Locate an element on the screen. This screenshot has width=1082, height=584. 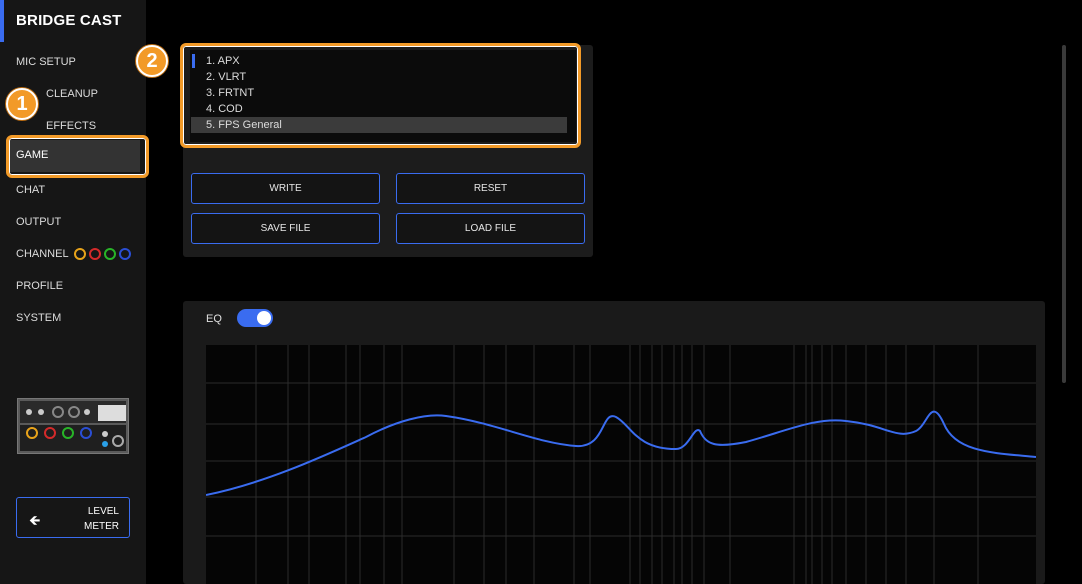
brand-accent-bar is located at coordinates (2, 21).